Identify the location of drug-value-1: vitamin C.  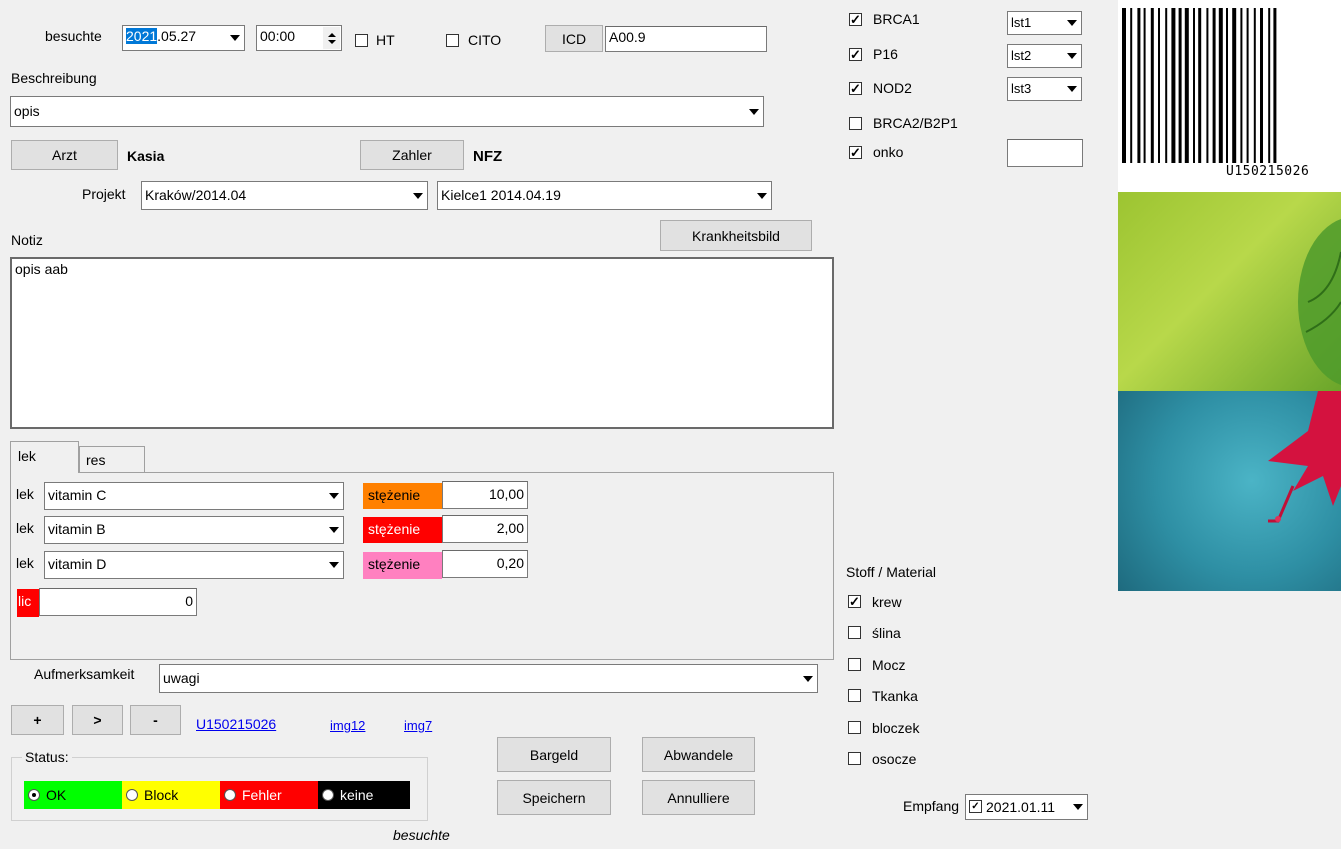
(77, 495).